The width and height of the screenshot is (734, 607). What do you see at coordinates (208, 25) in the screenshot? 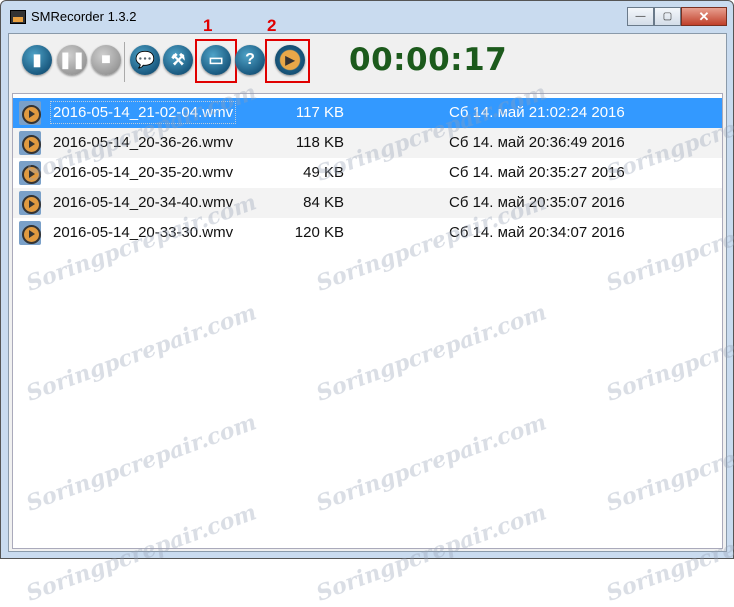
I see `annotation-label-1: 1` at bounding box center [208, 25].